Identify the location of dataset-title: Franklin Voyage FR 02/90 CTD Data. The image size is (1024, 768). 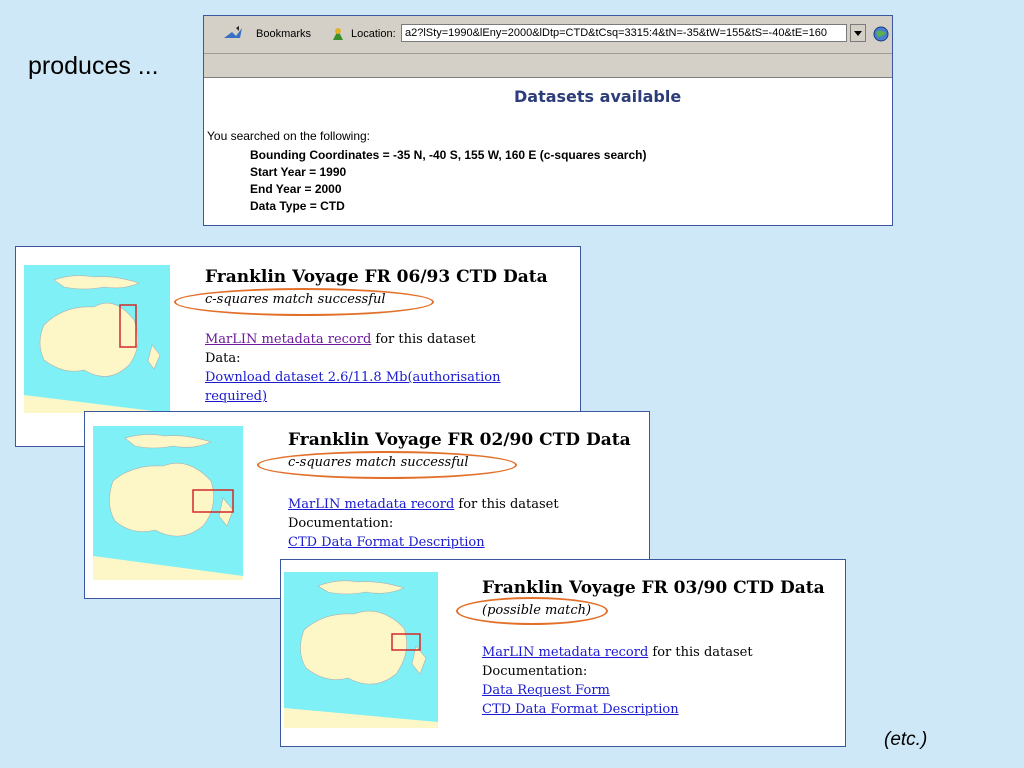
(459, 440).